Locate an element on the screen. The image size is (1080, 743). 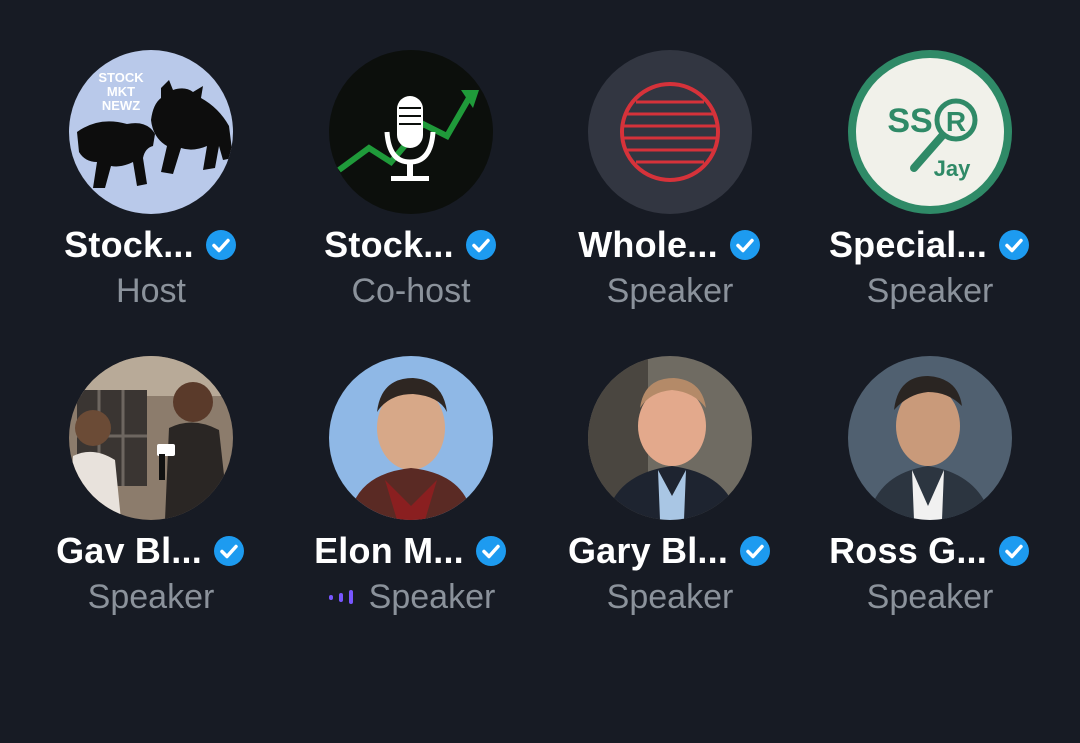
participant-card: STOCK MKT NEWZ Stock... Host is located at coordinates (151, 190).